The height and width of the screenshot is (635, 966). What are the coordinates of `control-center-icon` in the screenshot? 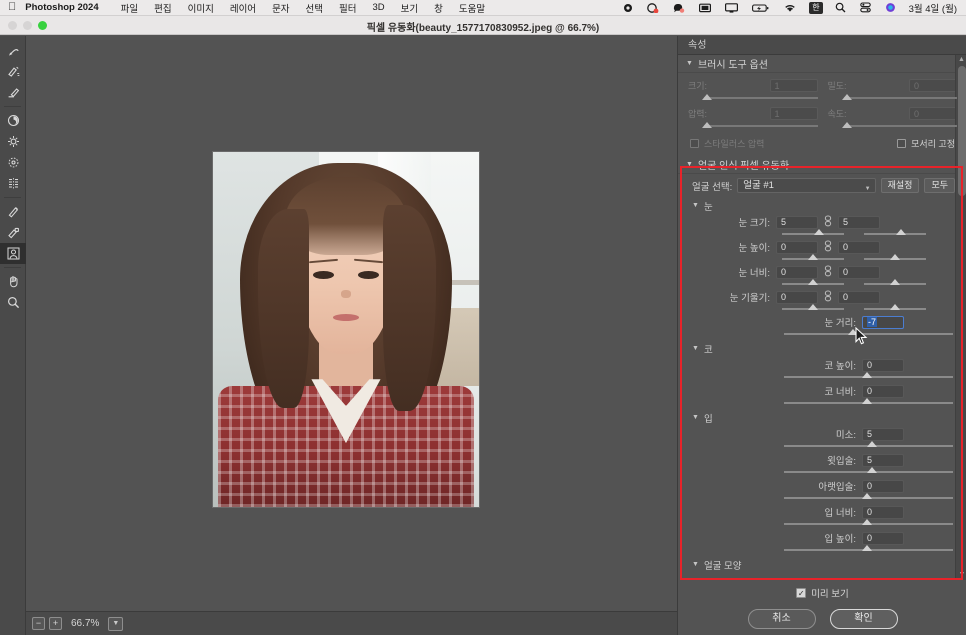 It's located at (865, 7).